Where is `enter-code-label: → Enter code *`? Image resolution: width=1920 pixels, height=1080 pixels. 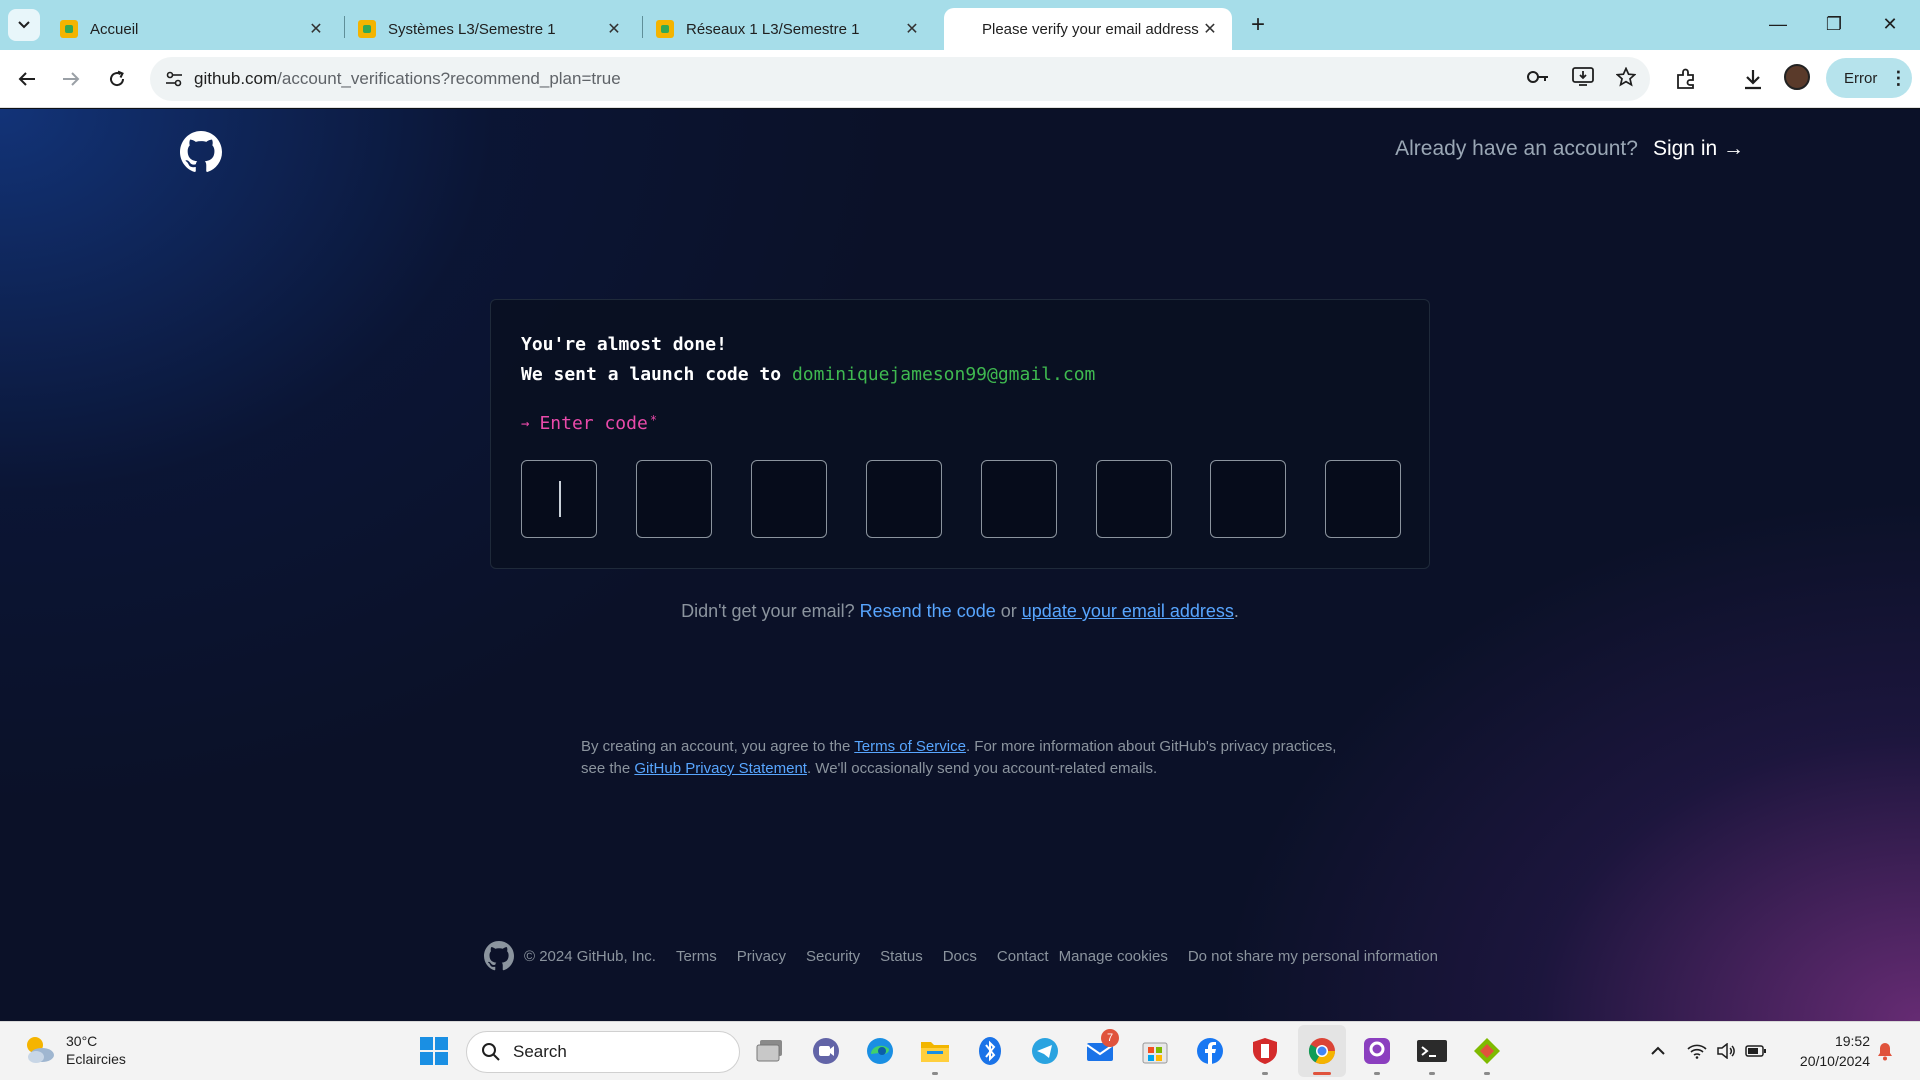 enter-code-label: → Enter code * is located at coordinates (589, 423).